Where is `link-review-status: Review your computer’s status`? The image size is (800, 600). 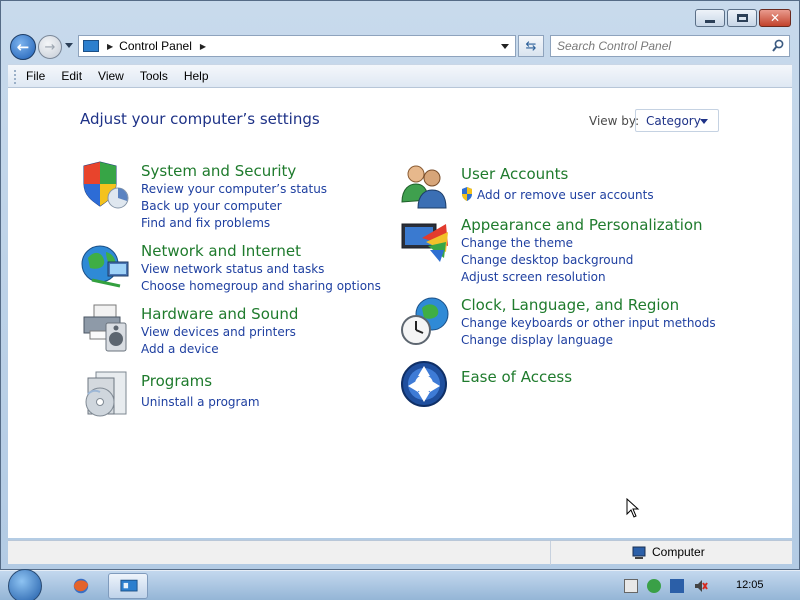 link-review-status: Review your computer’s status is located at coordinates (234, 189).